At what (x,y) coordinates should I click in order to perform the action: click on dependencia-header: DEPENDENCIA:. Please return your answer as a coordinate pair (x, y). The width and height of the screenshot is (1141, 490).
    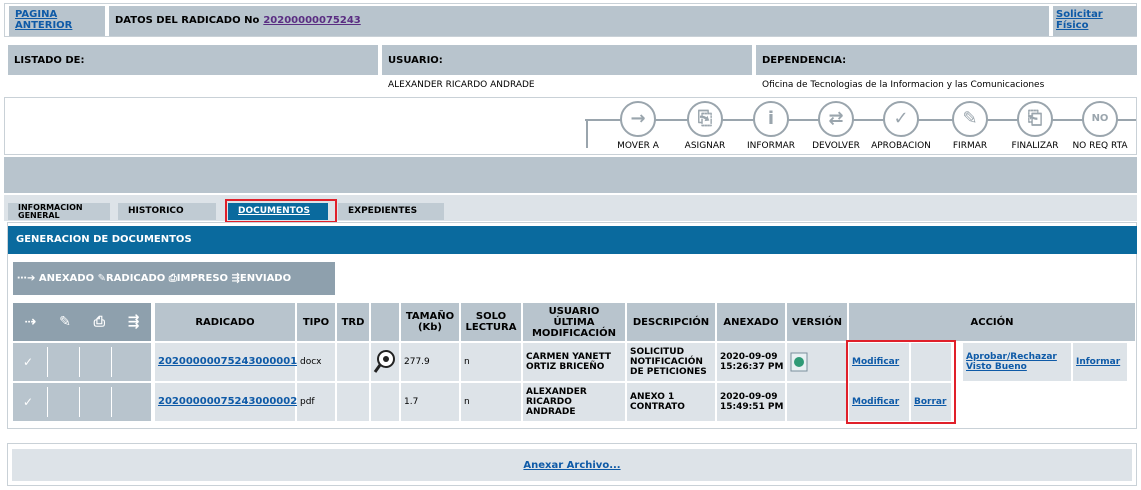
    Looking at the image, I should click on (946, 60).